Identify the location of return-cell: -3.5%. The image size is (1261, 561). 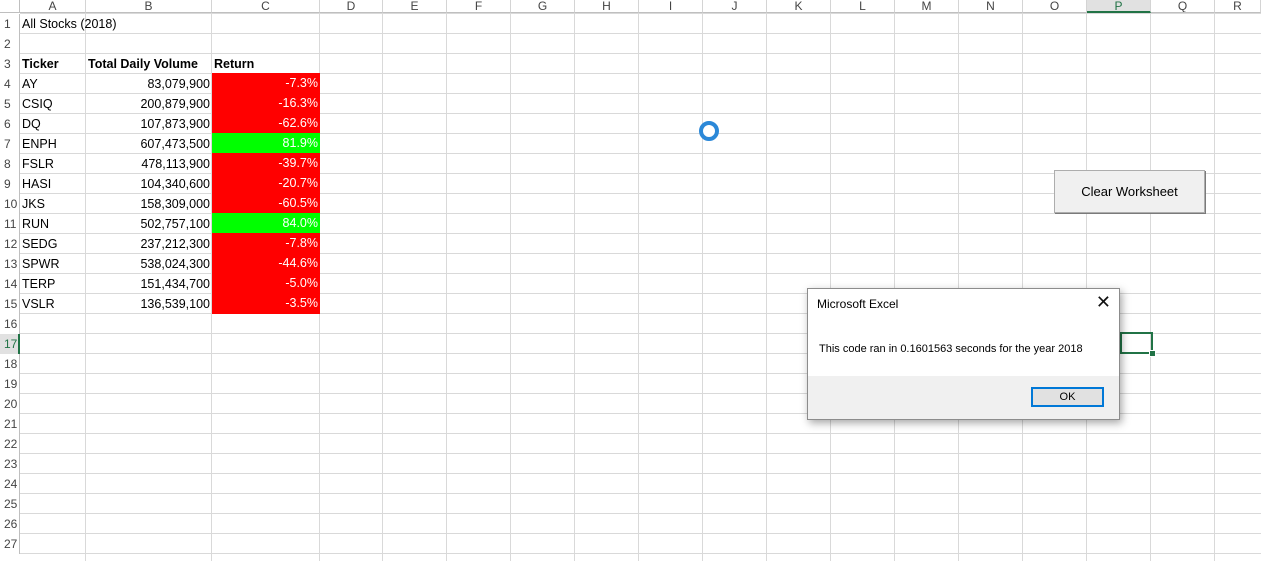
(266, 303).